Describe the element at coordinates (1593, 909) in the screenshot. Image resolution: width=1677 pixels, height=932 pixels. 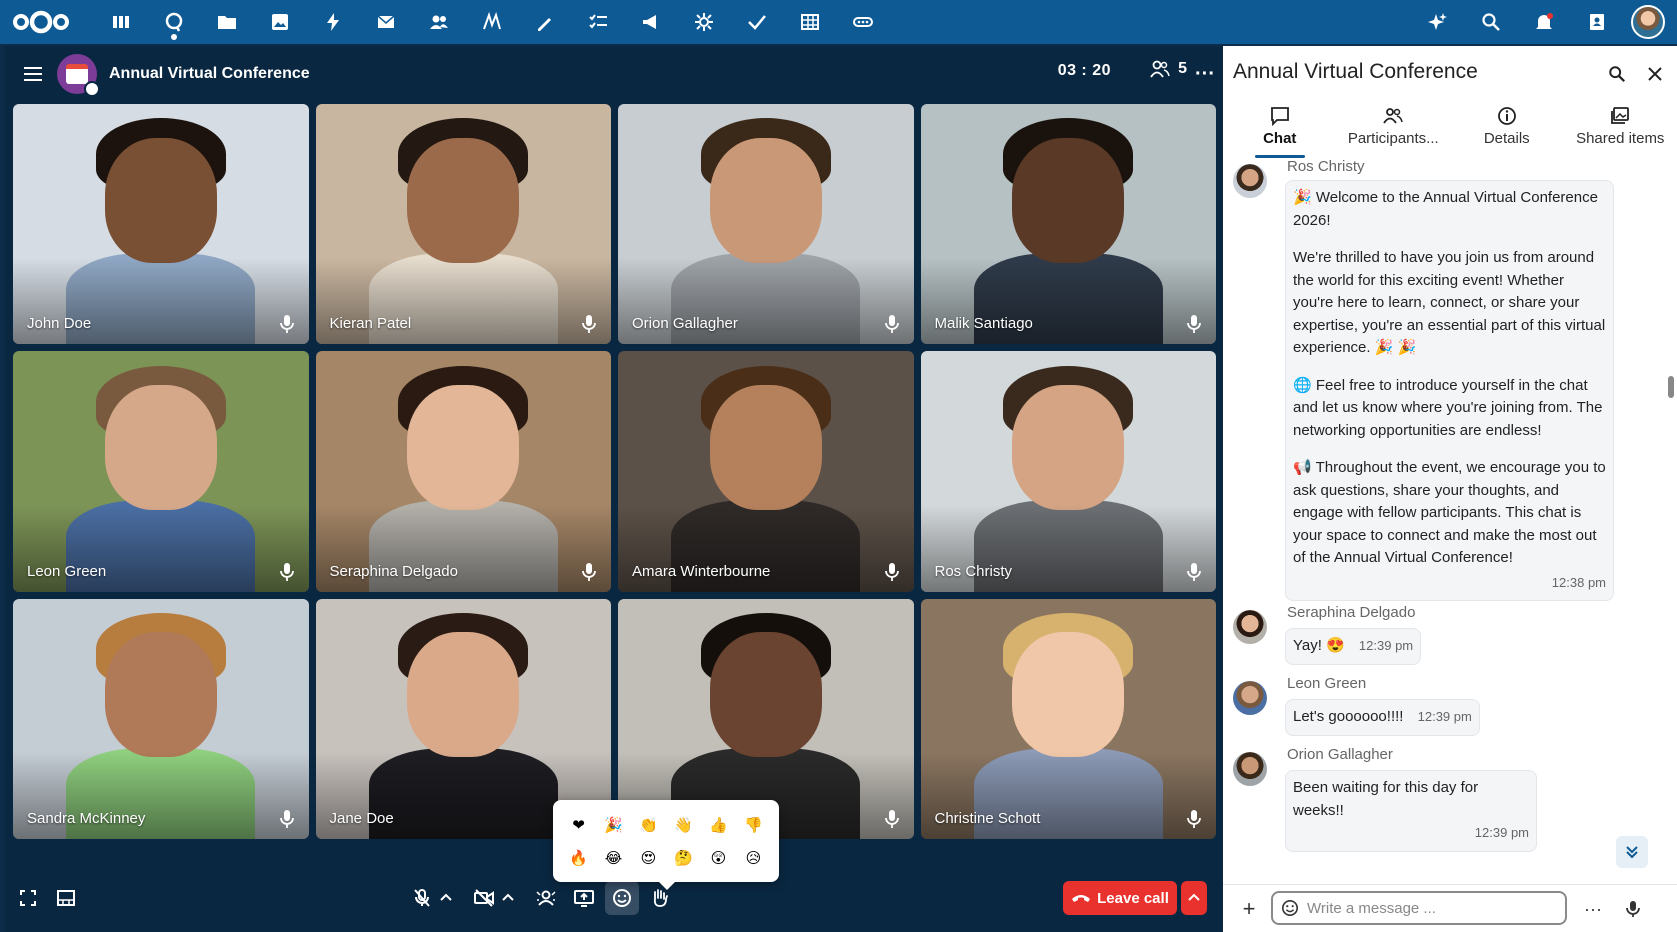
I see `composer-more-icon: ···` at that location.